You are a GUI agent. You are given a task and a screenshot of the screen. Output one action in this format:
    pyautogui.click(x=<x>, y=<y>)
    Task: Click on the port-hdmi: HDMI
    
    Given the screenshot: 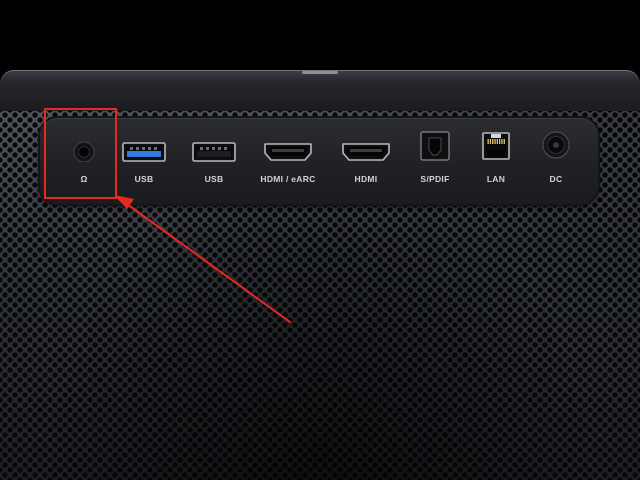 What is the action you would take?
    pyautogui.click(x=366, y=161)
    